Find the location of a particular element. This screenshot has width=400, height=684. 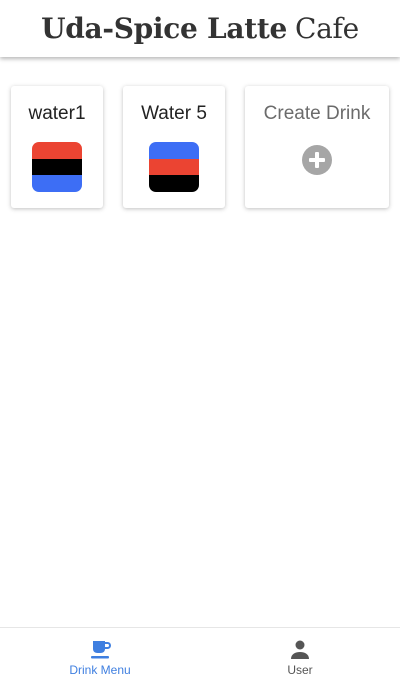

add-circle-icon is located at coordinates (317, 160).